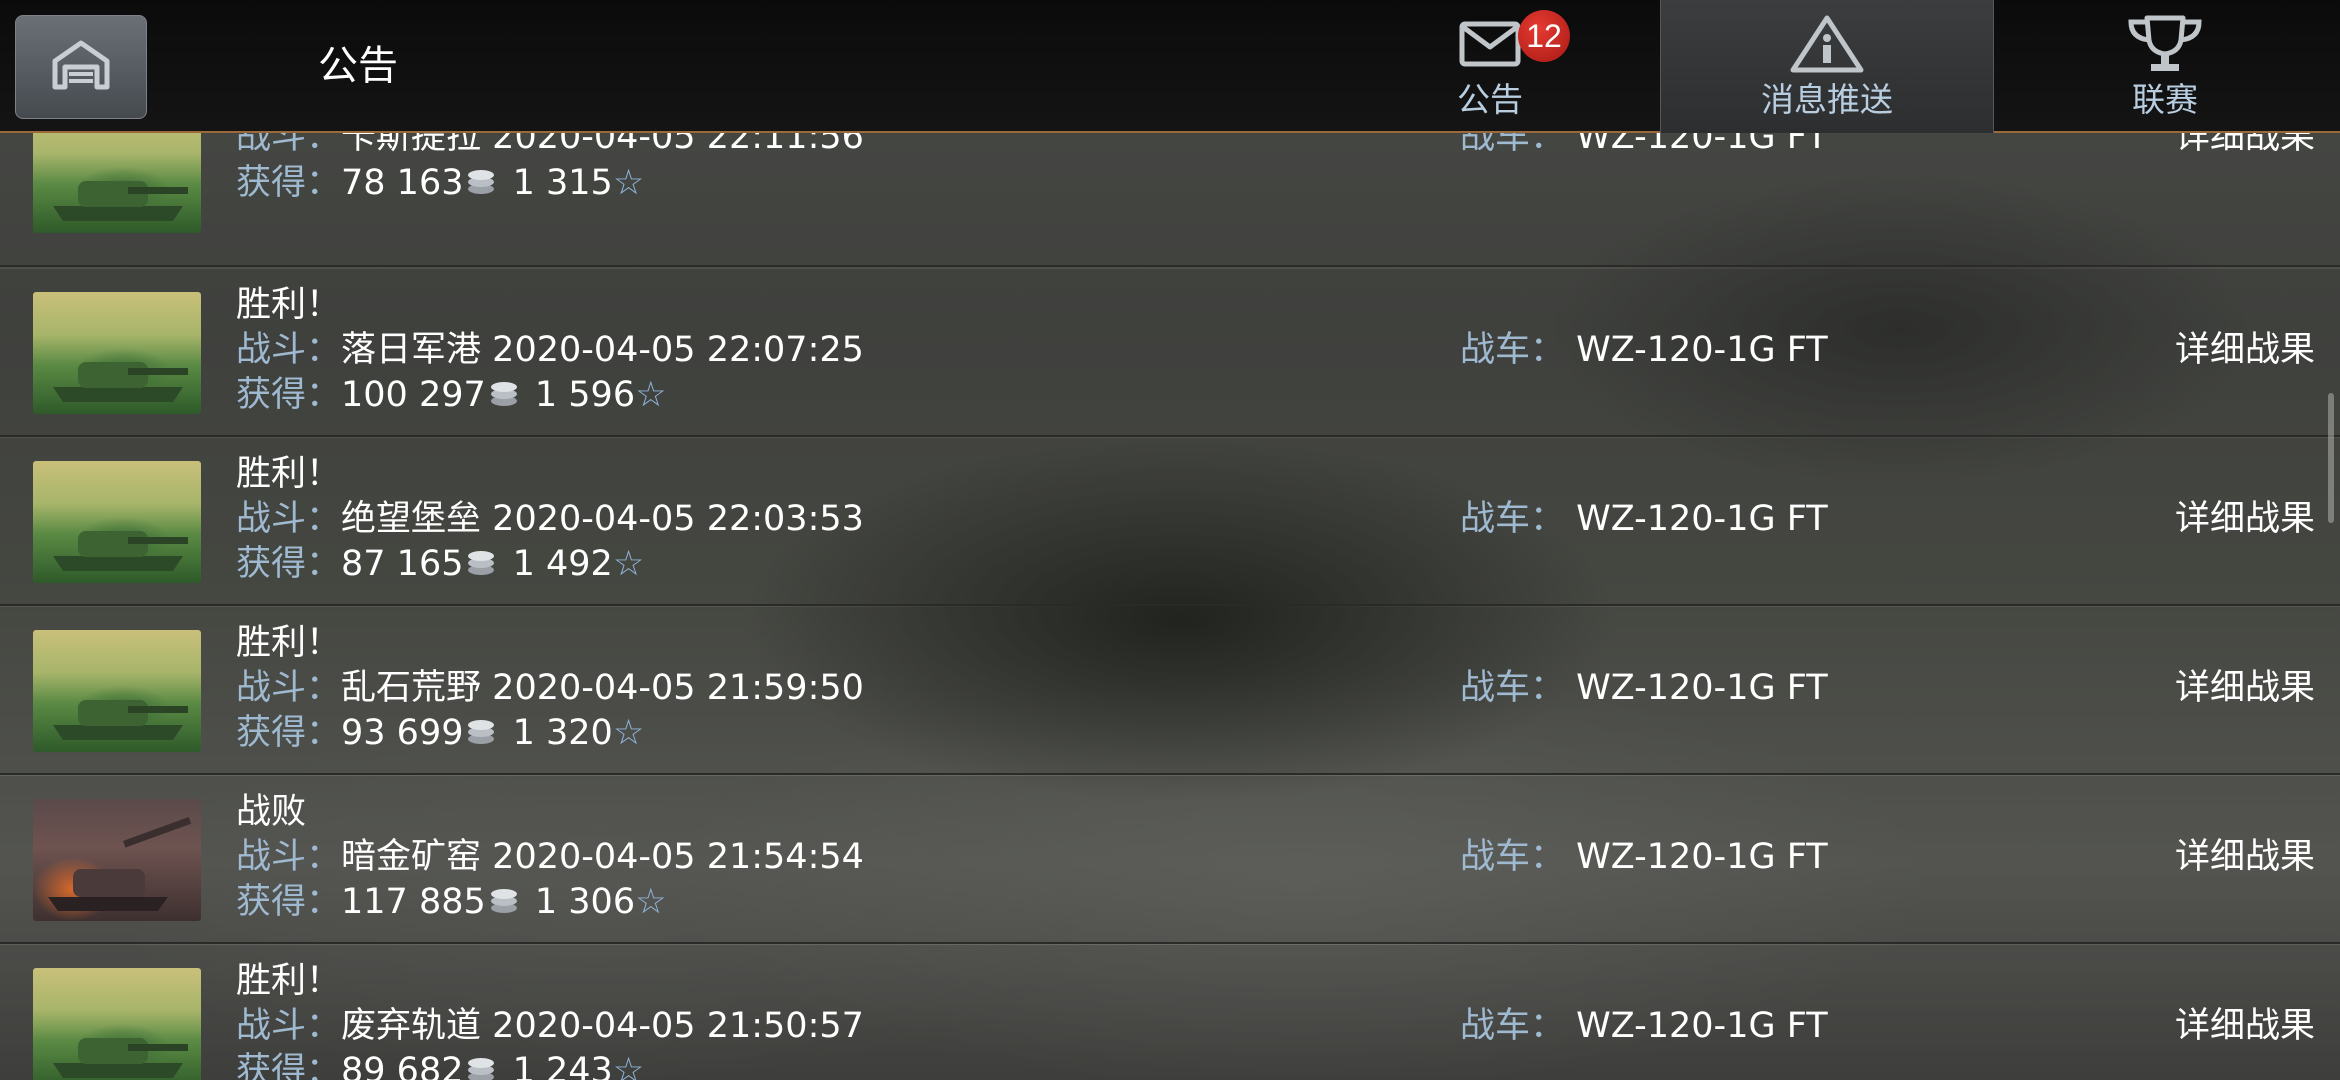  Describe the element at coordinates (271, 812) in the screenshot. I see `battle-result: 战败` at that location.